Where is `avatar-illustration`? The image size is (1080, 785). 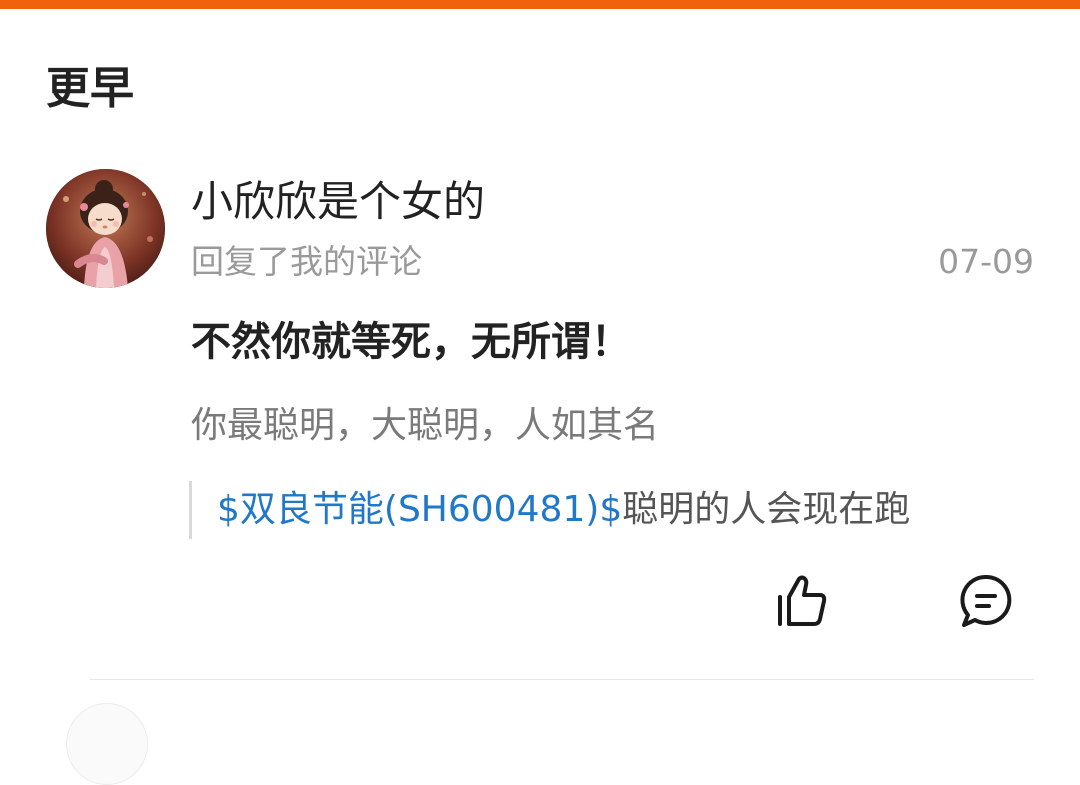
avatar-illustration is located at coordinates (105, 228).